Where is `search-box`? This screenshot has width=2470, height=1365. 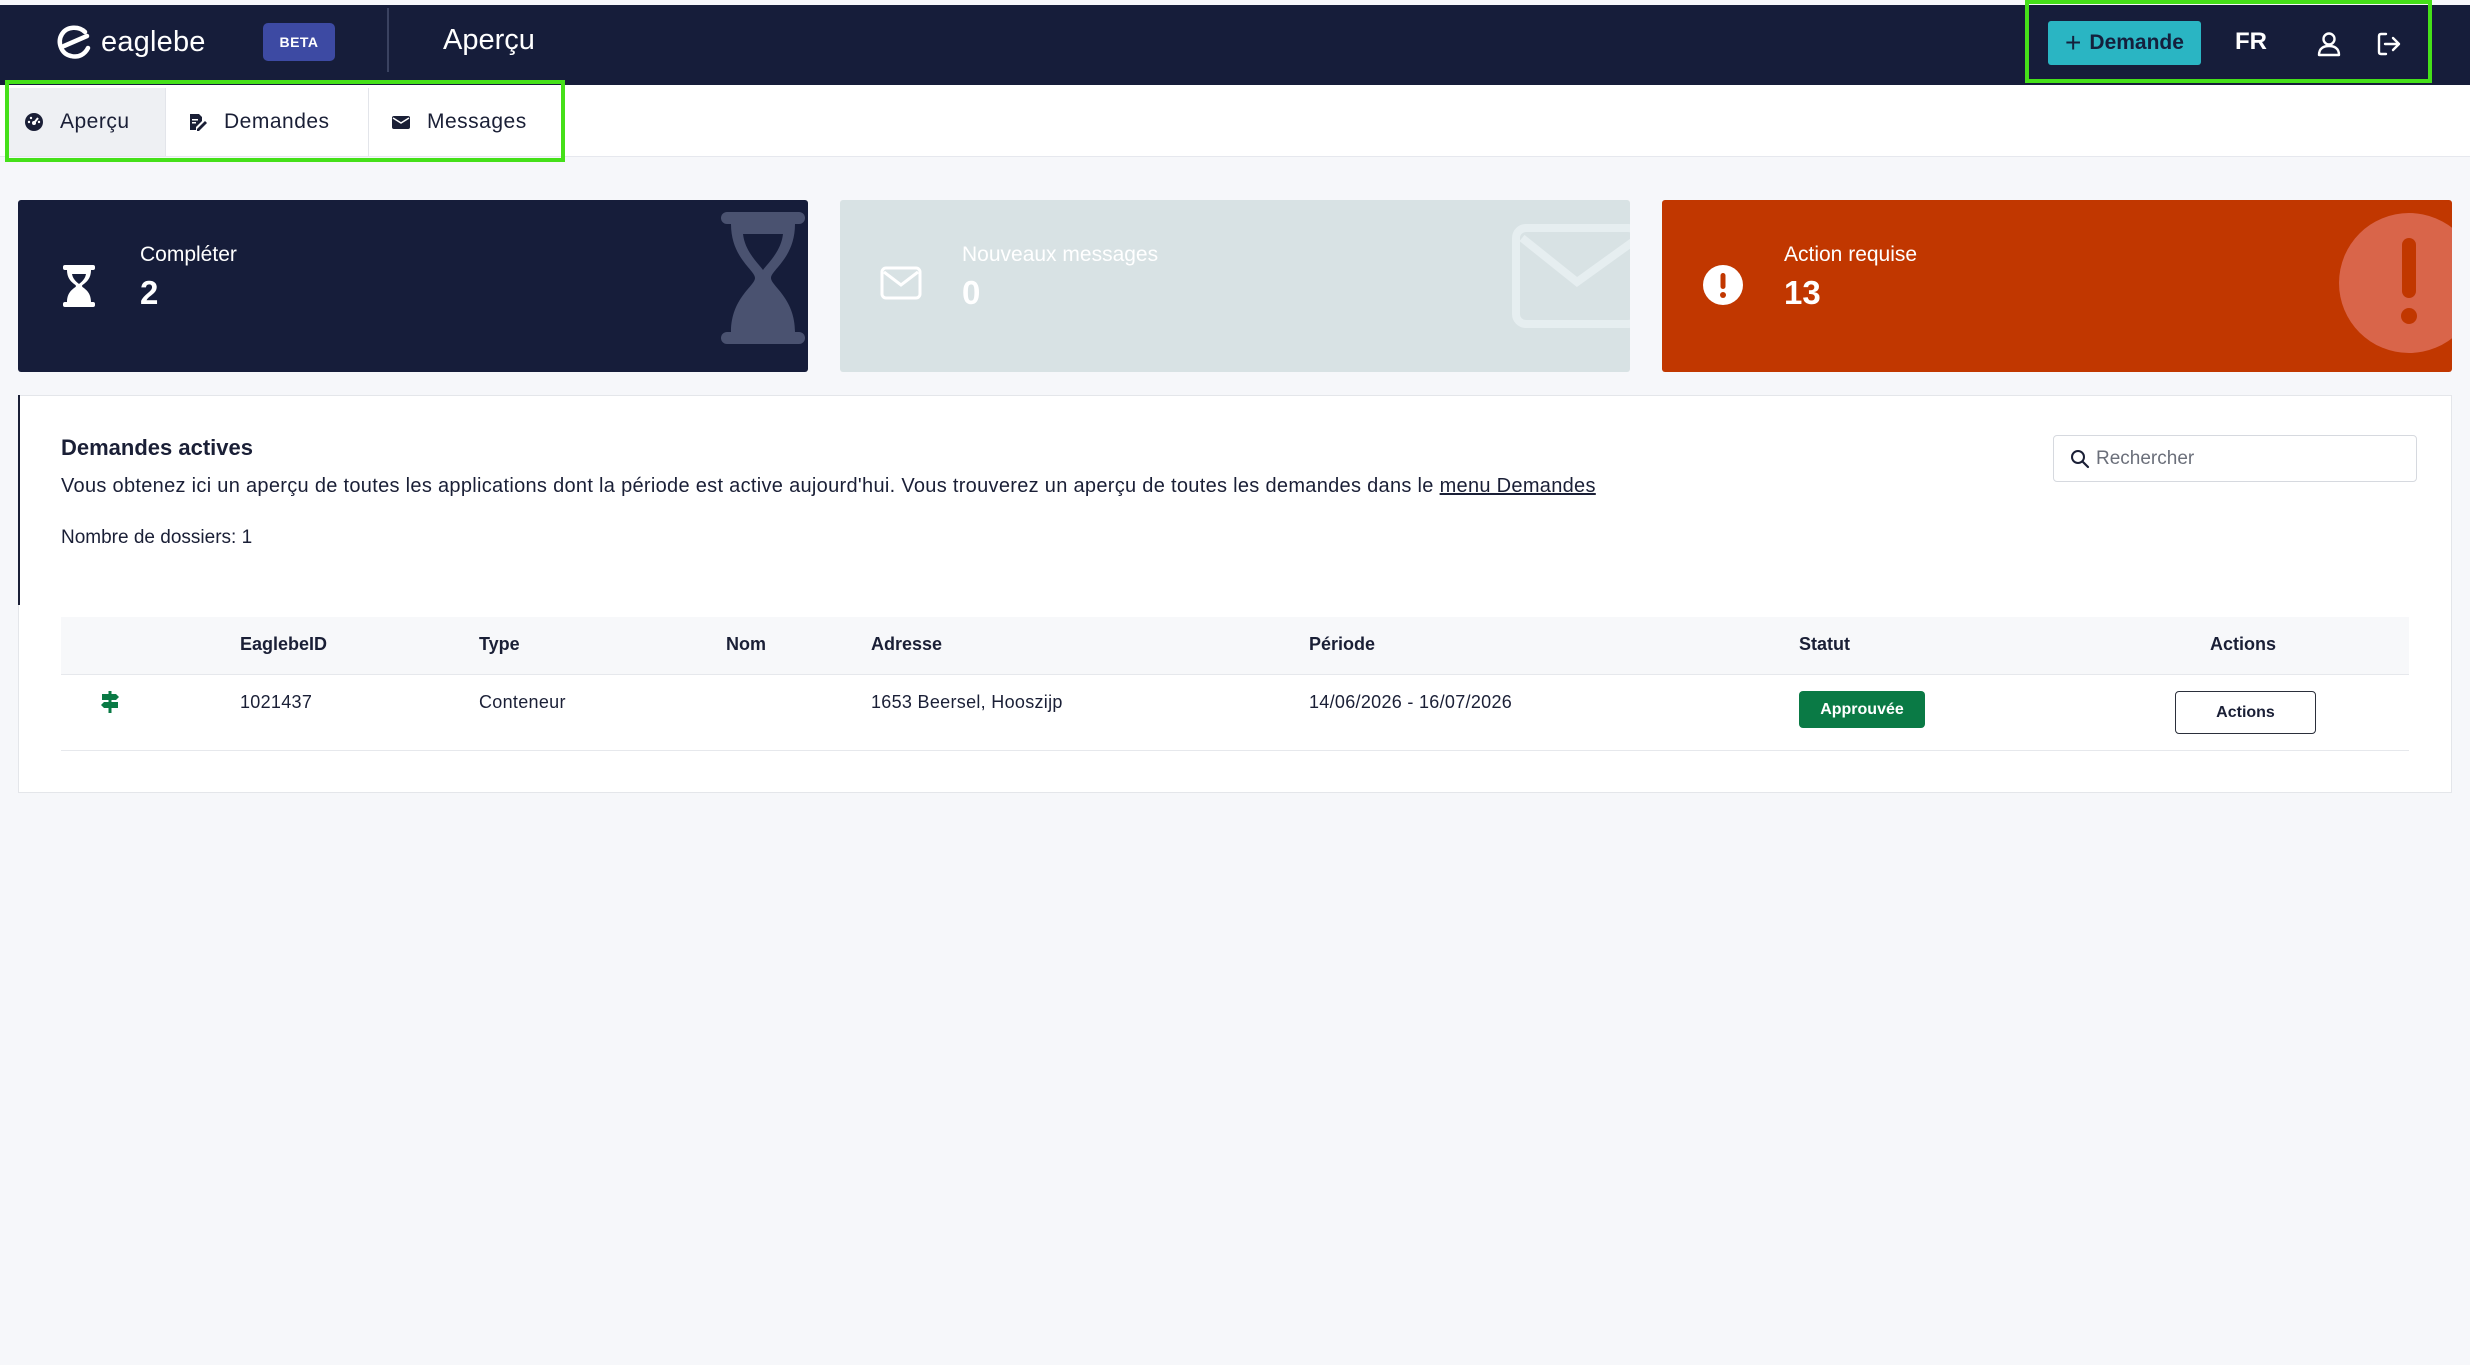 search-box is located at coordinates (2235, 458).